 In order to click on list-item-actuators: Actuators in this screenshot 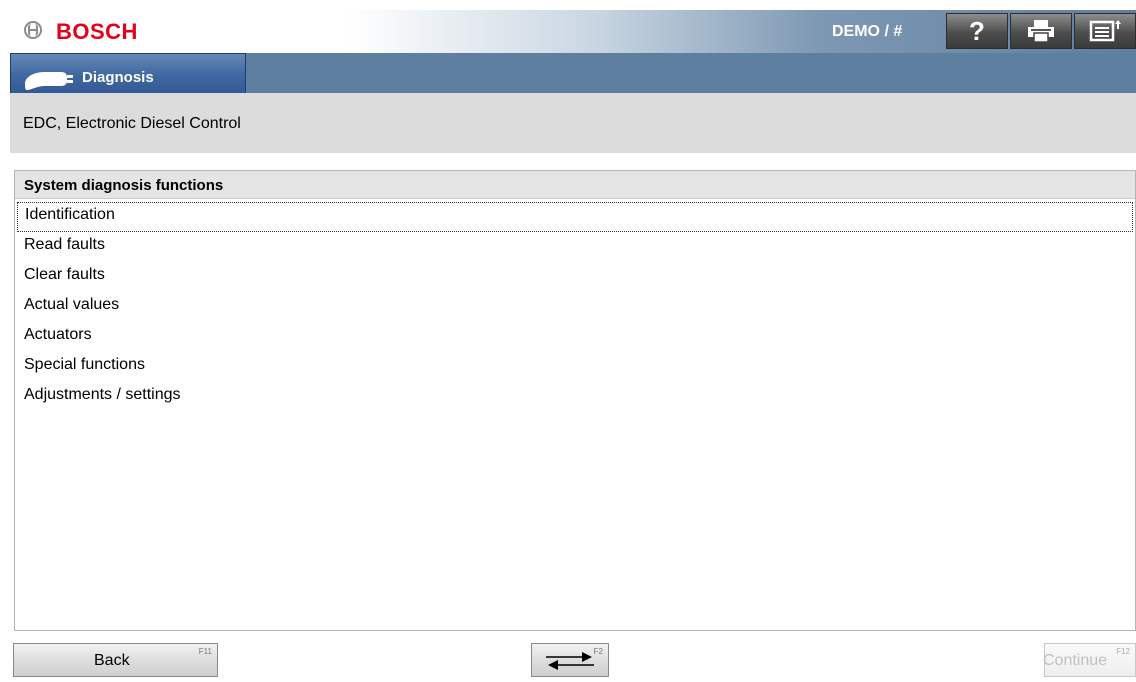, I will do `click(575, 337)`.